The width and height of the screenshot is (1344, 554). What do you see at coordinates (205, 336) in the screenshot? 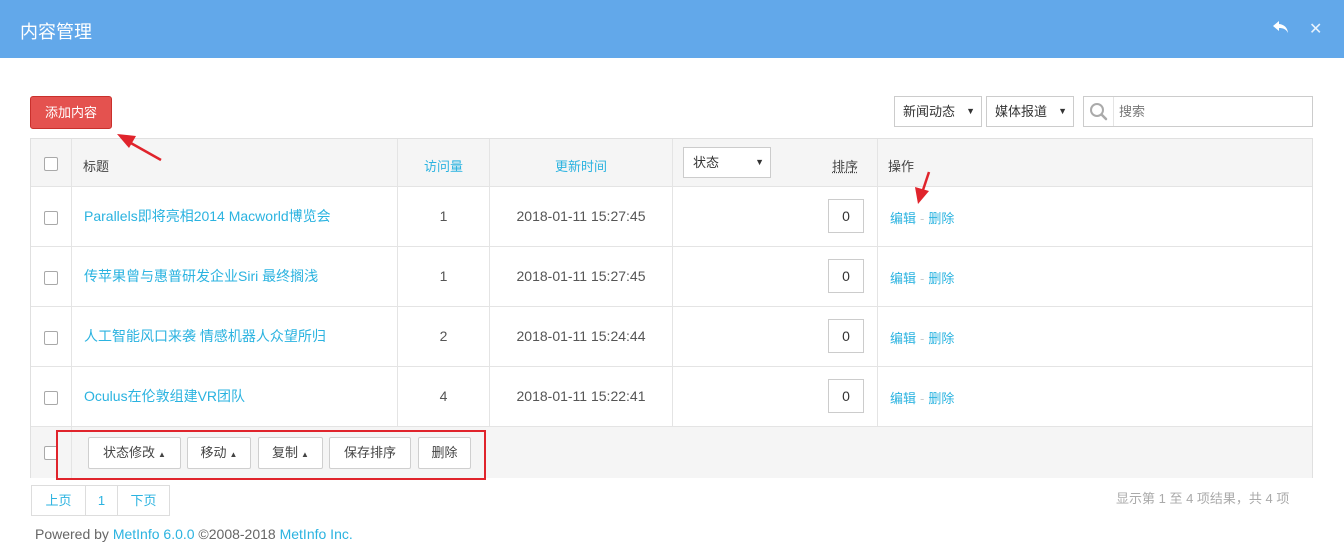
I see `row-title-link: 人工智能风口来袭 情感机器人众望所归` at bounding box center [205, 336].